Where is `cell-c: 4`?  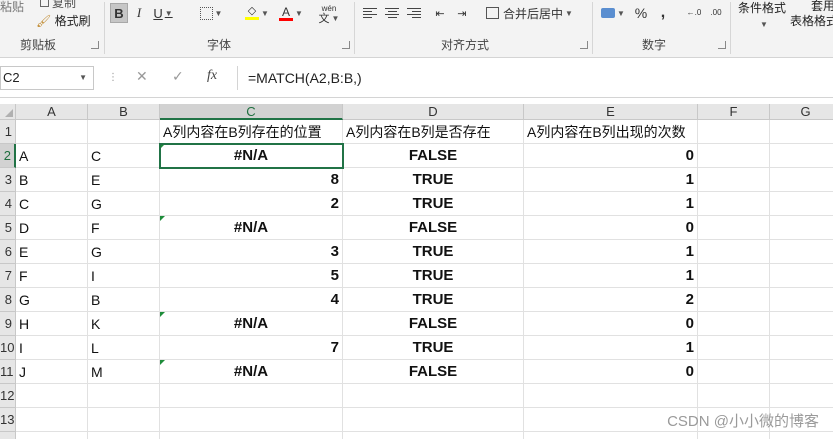 cell-c: 4 is located at coordinates (251, 300).